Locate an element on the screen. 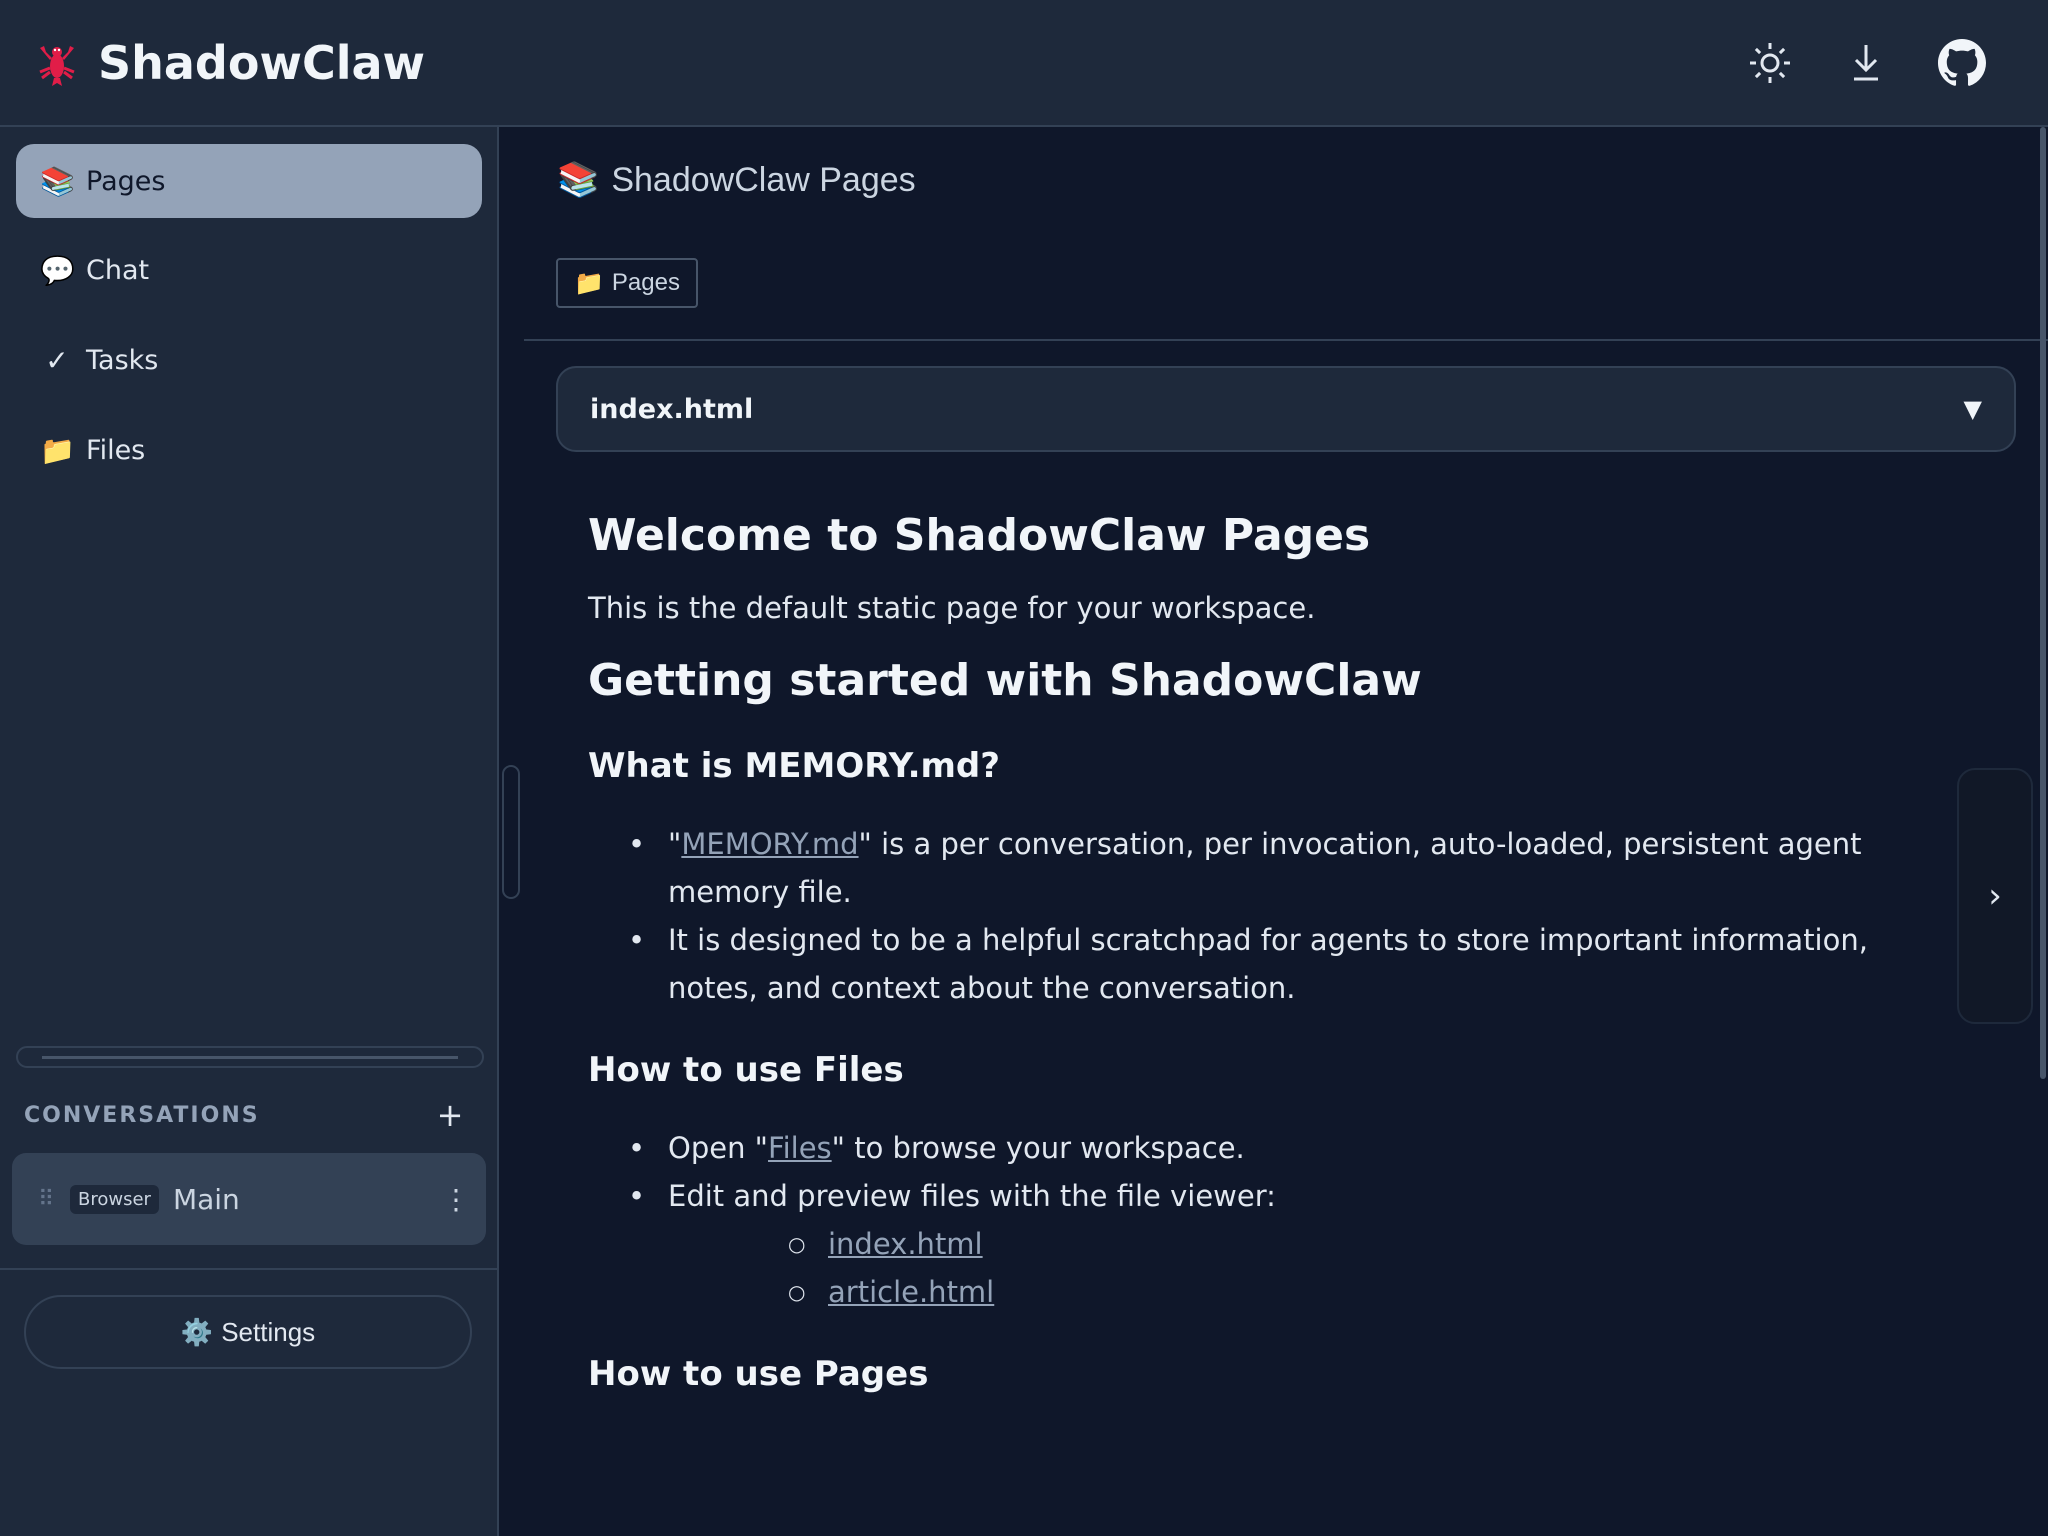  download-icon is located at coordinates (1866, 62).